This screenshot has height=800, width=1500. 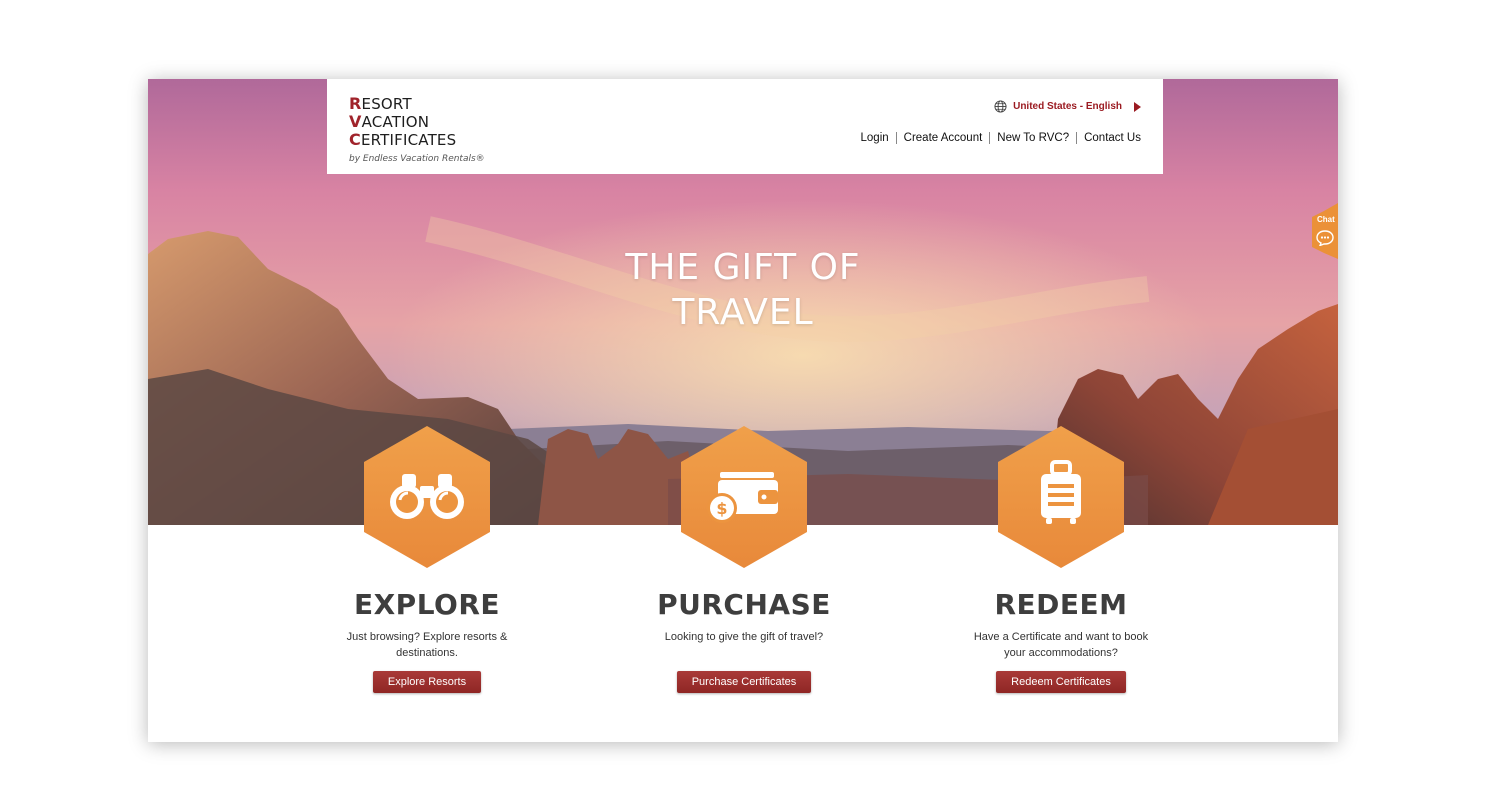 I want to click on purchase-title: PURCHASE, so click(x=744, y=604).